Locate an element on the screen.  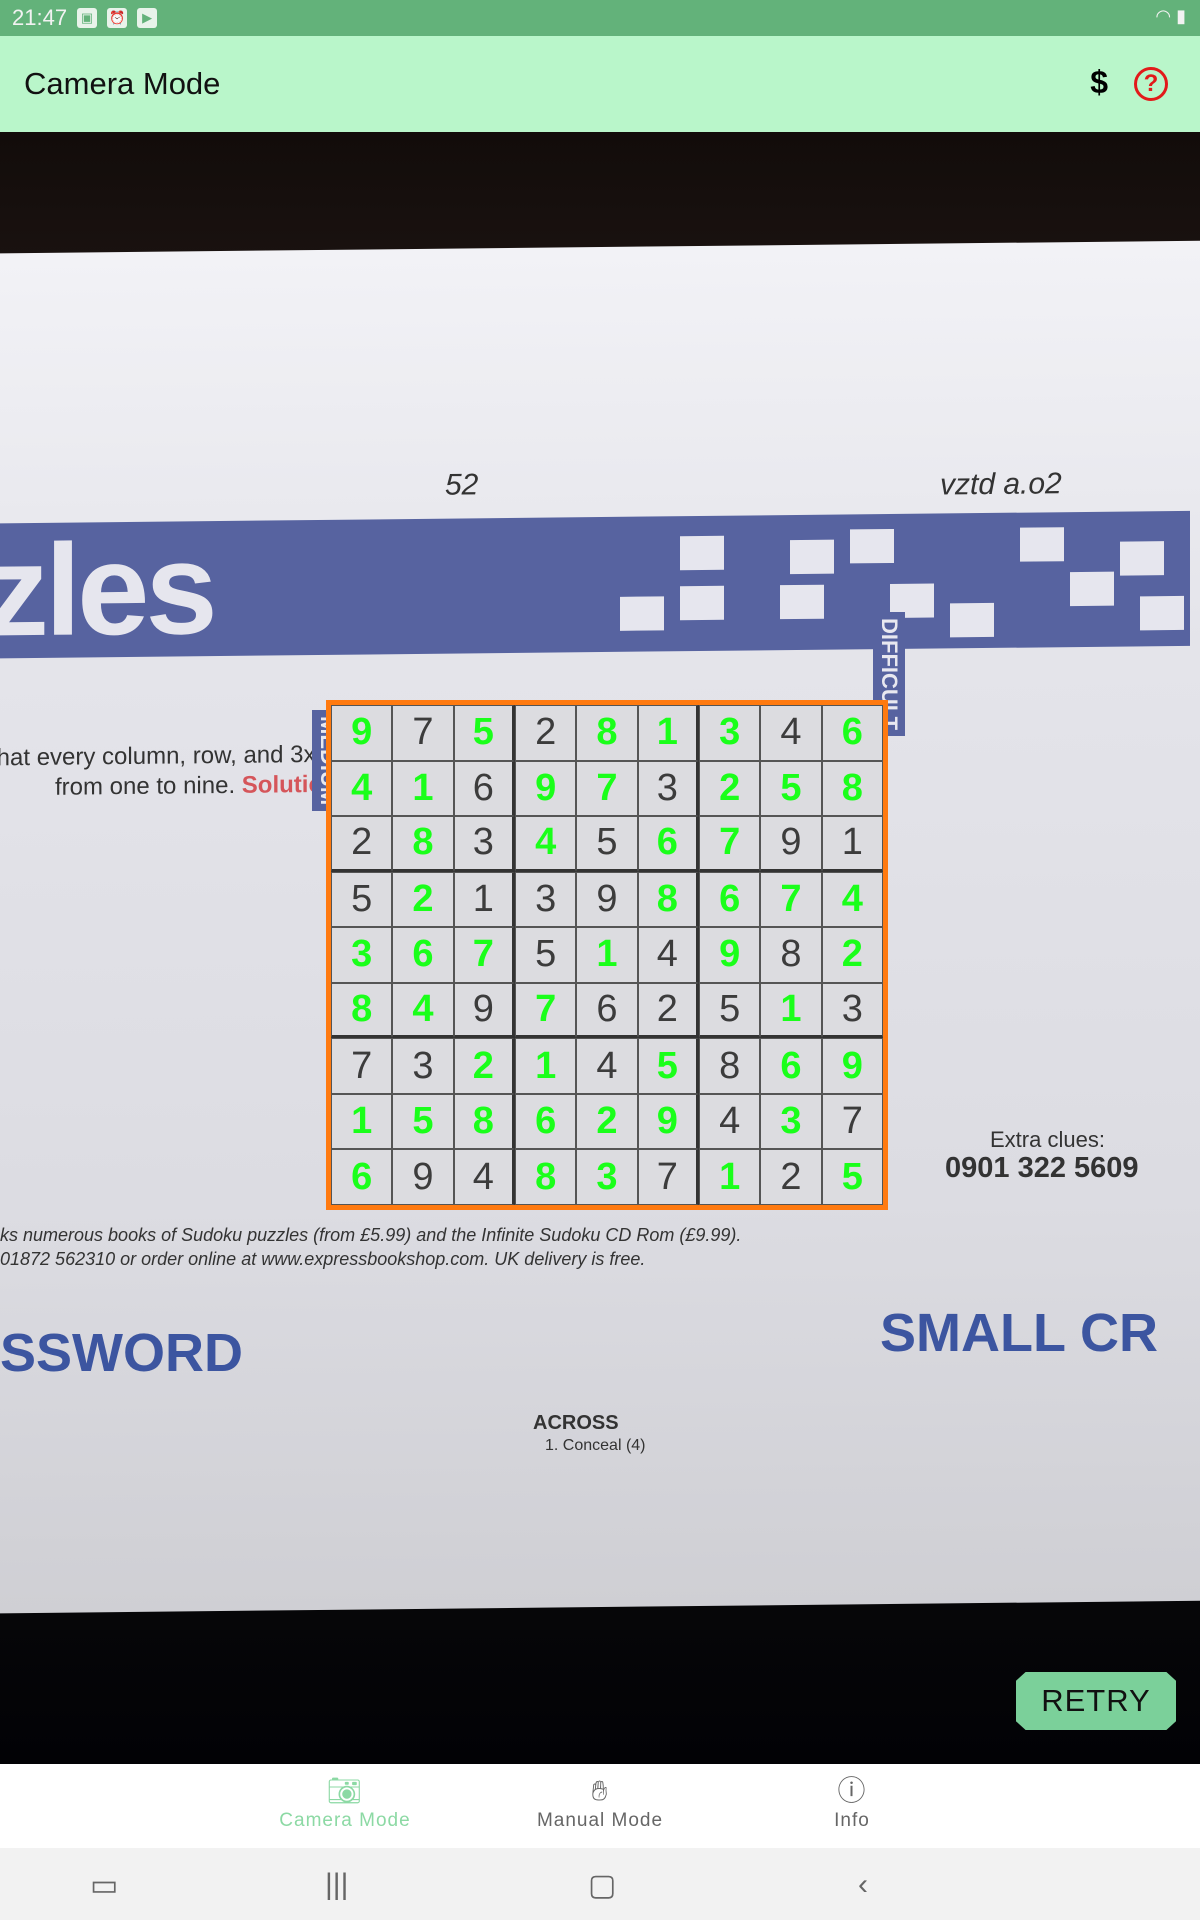
nav-info: ⓘ Info is located at coordinates (852, 1802).